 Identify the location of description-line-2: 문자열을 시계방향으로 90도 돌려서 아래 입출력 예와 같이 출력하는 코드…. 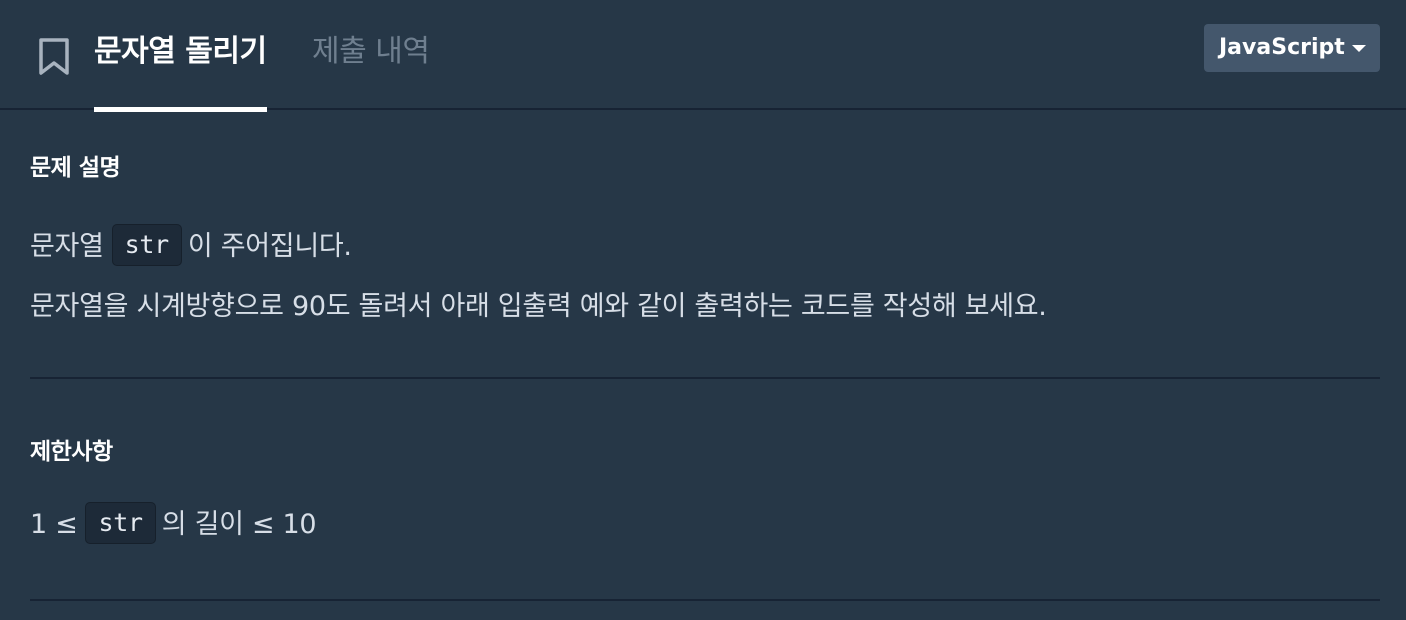
(538, 306).